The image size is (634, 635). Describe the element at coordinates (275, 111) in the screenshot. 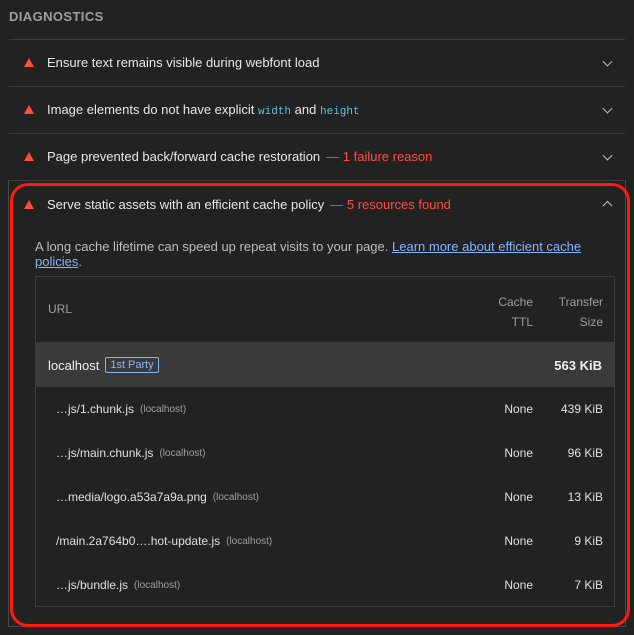

I see `code-width: width` at that location.